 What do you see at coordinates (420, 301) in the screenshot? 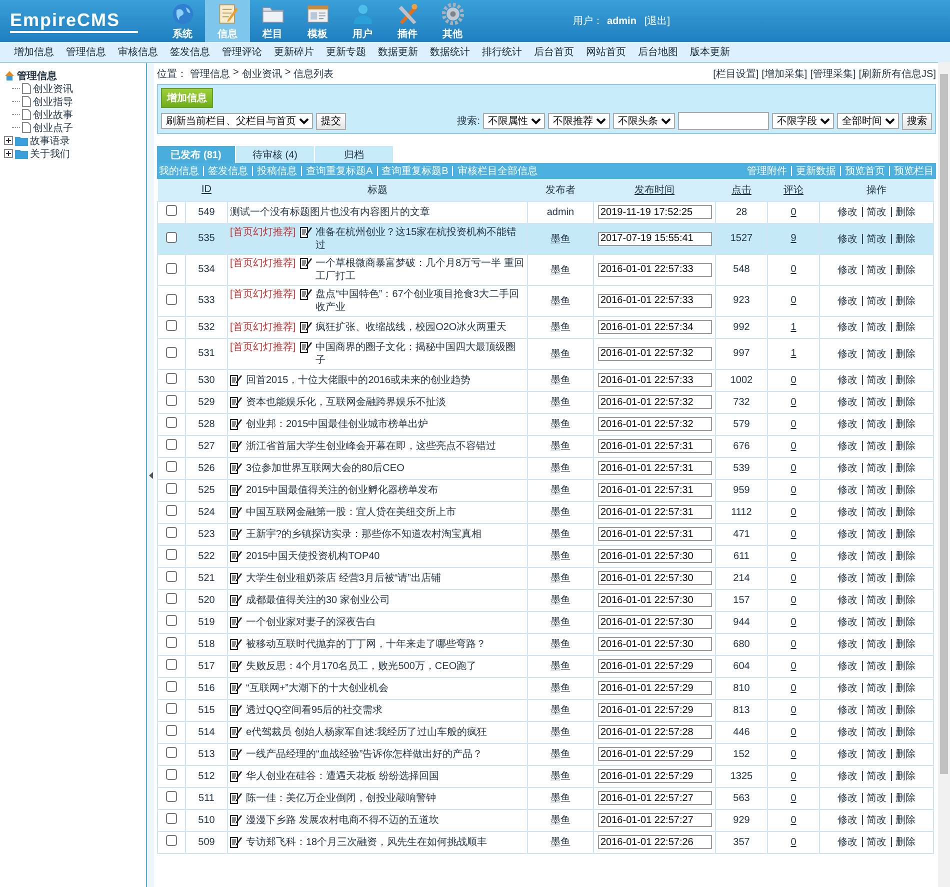
I see `title-link: 盘点“中国特色”：67个创业项目抢食3大二手回收产业` at bounding box center [420, 301].